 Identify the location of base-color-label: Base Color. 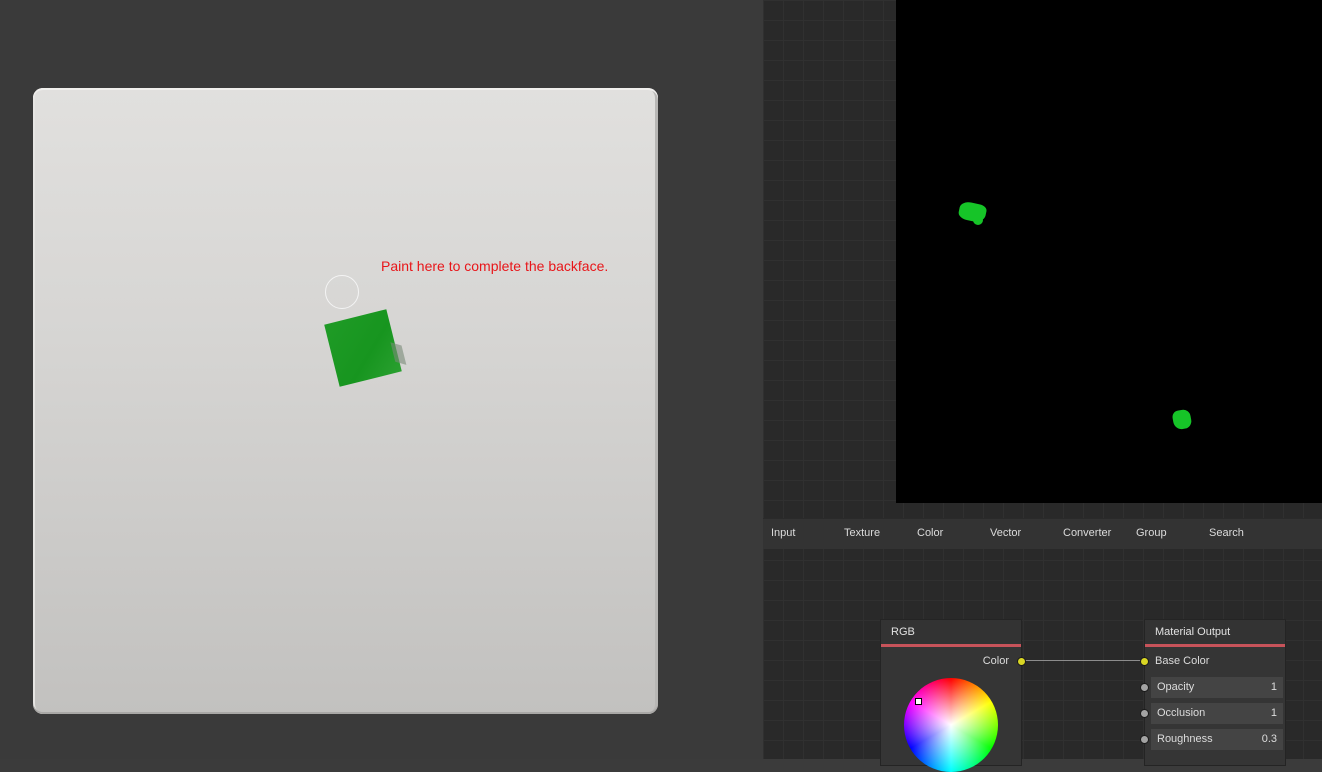
(1182, 661).